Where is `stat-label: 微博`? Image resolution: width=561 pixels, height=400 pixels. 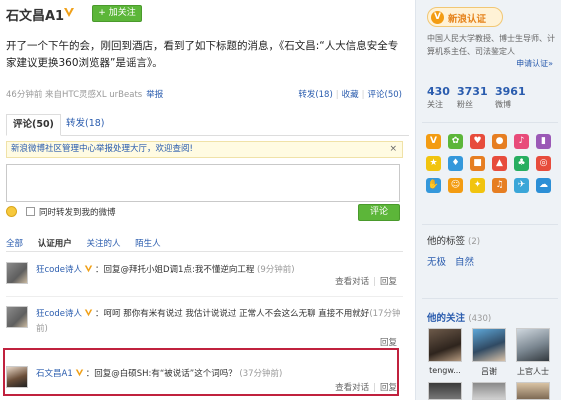 stat-label: 微博 is located at coordinates (503, 104).